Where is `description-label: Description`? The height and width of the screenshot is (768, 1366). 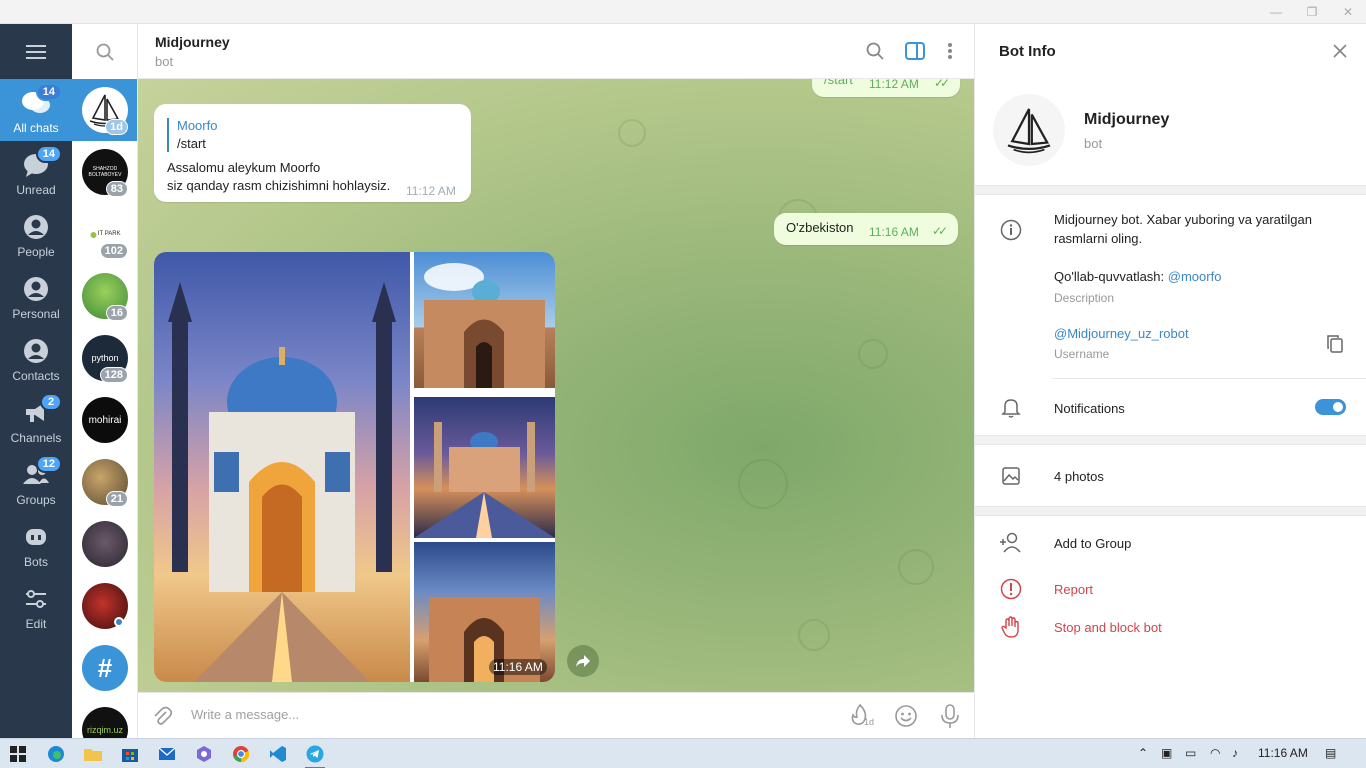 description-label: Description is located at coordinates (1084, 298).